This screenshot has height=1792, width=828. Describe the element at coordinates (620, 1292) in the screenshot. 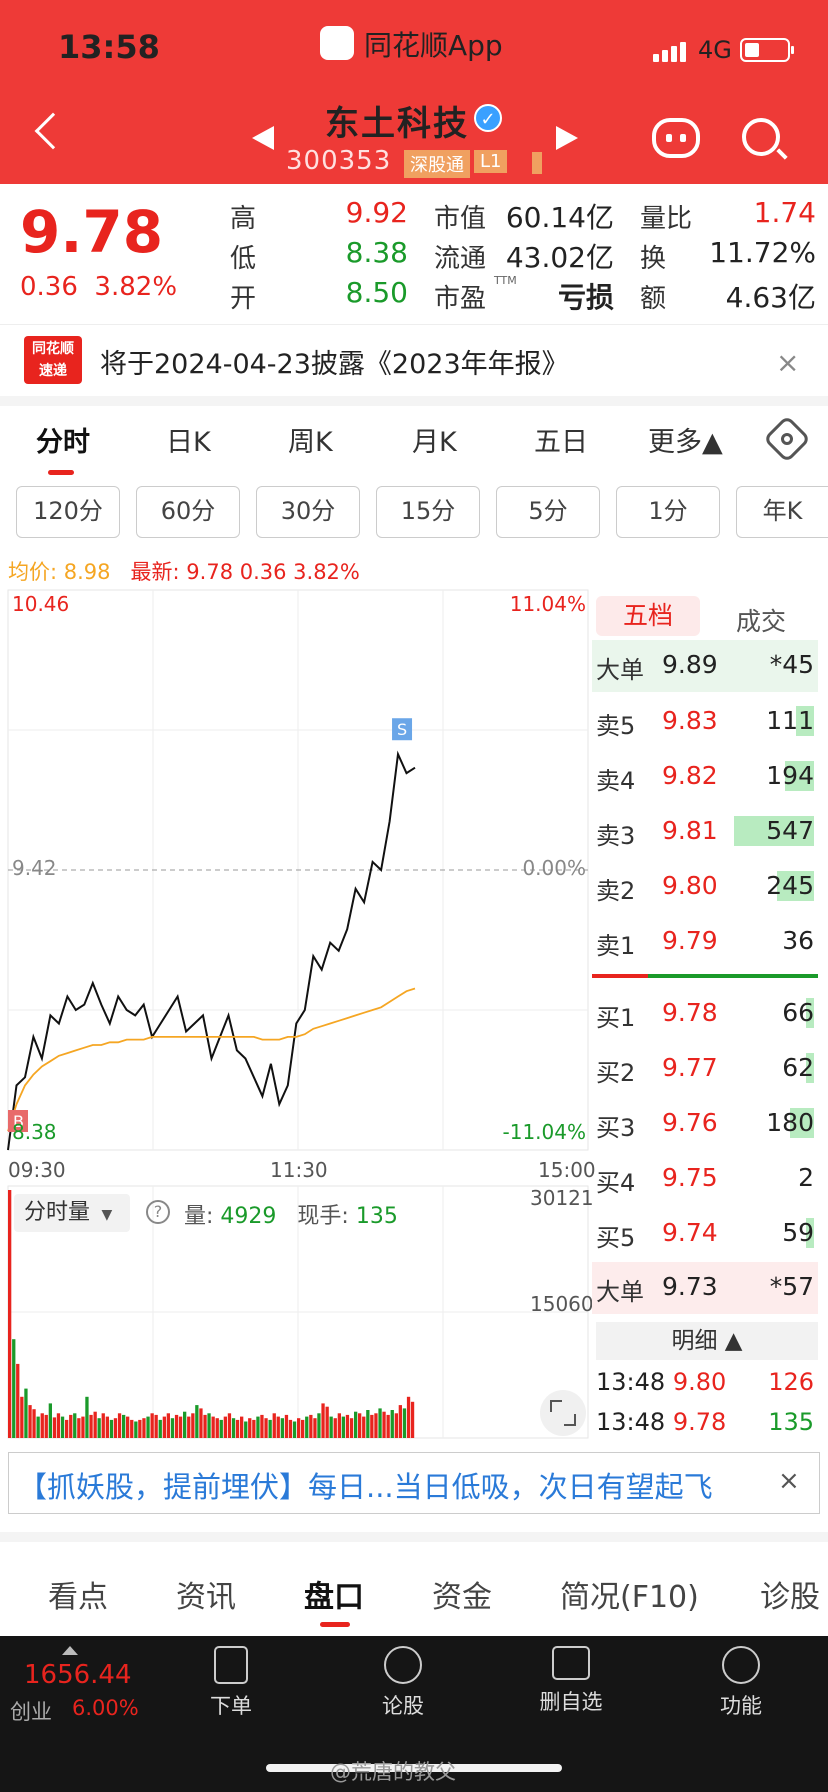

I see `big-buy-label: 大单` at that location.